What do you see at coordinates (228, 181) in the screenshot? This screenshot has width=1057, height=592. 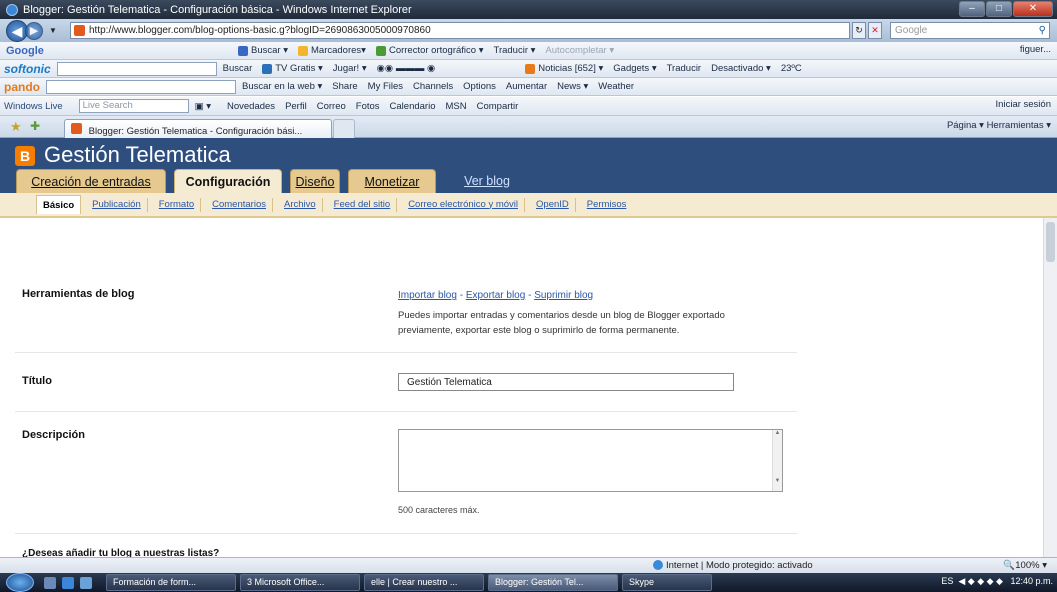 I see `tab-settings: Configuración` at bounding box center [228, 181].